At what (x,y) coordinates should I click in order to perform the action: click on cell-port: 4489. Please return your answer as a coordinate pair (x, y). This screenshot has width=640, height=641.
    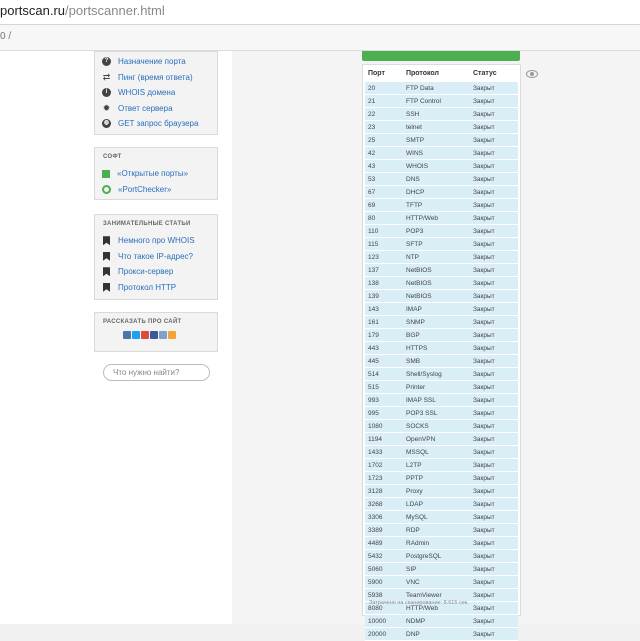
    Looking at the image, I should click on (384, 543).